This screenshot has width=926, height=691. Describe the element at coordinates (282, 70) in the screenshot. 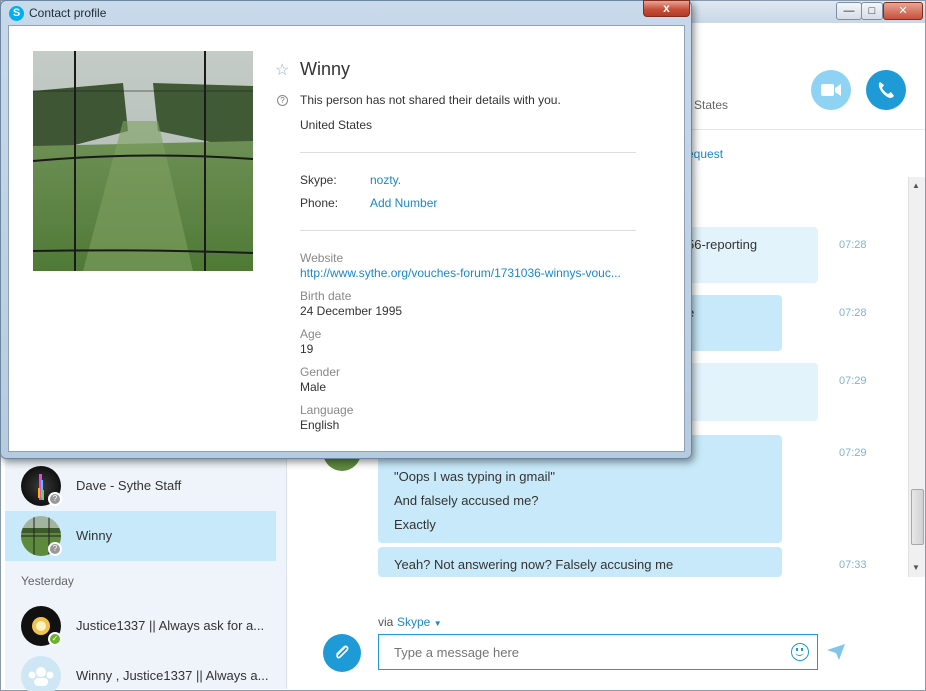

I see `favorite-star-icon: ☆` at that location.